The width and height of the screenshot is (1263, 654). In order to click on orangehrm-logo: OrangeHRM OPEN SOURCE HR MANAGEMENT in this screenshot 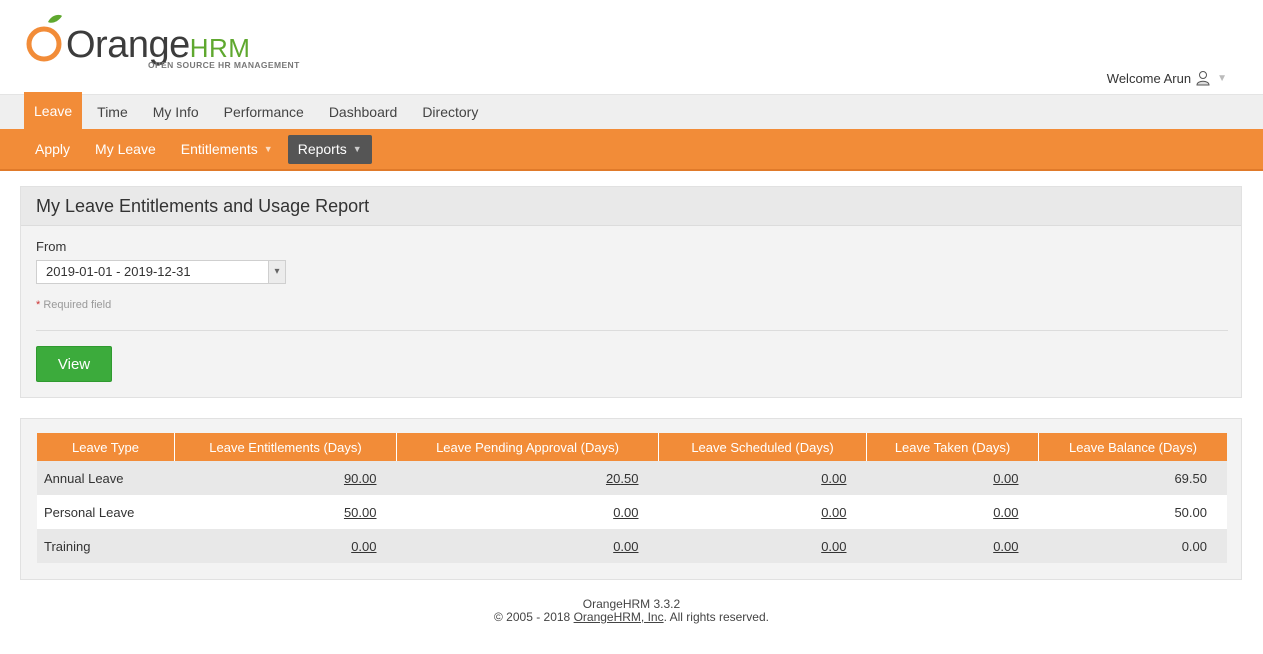, I will do `click(174, 43)`.